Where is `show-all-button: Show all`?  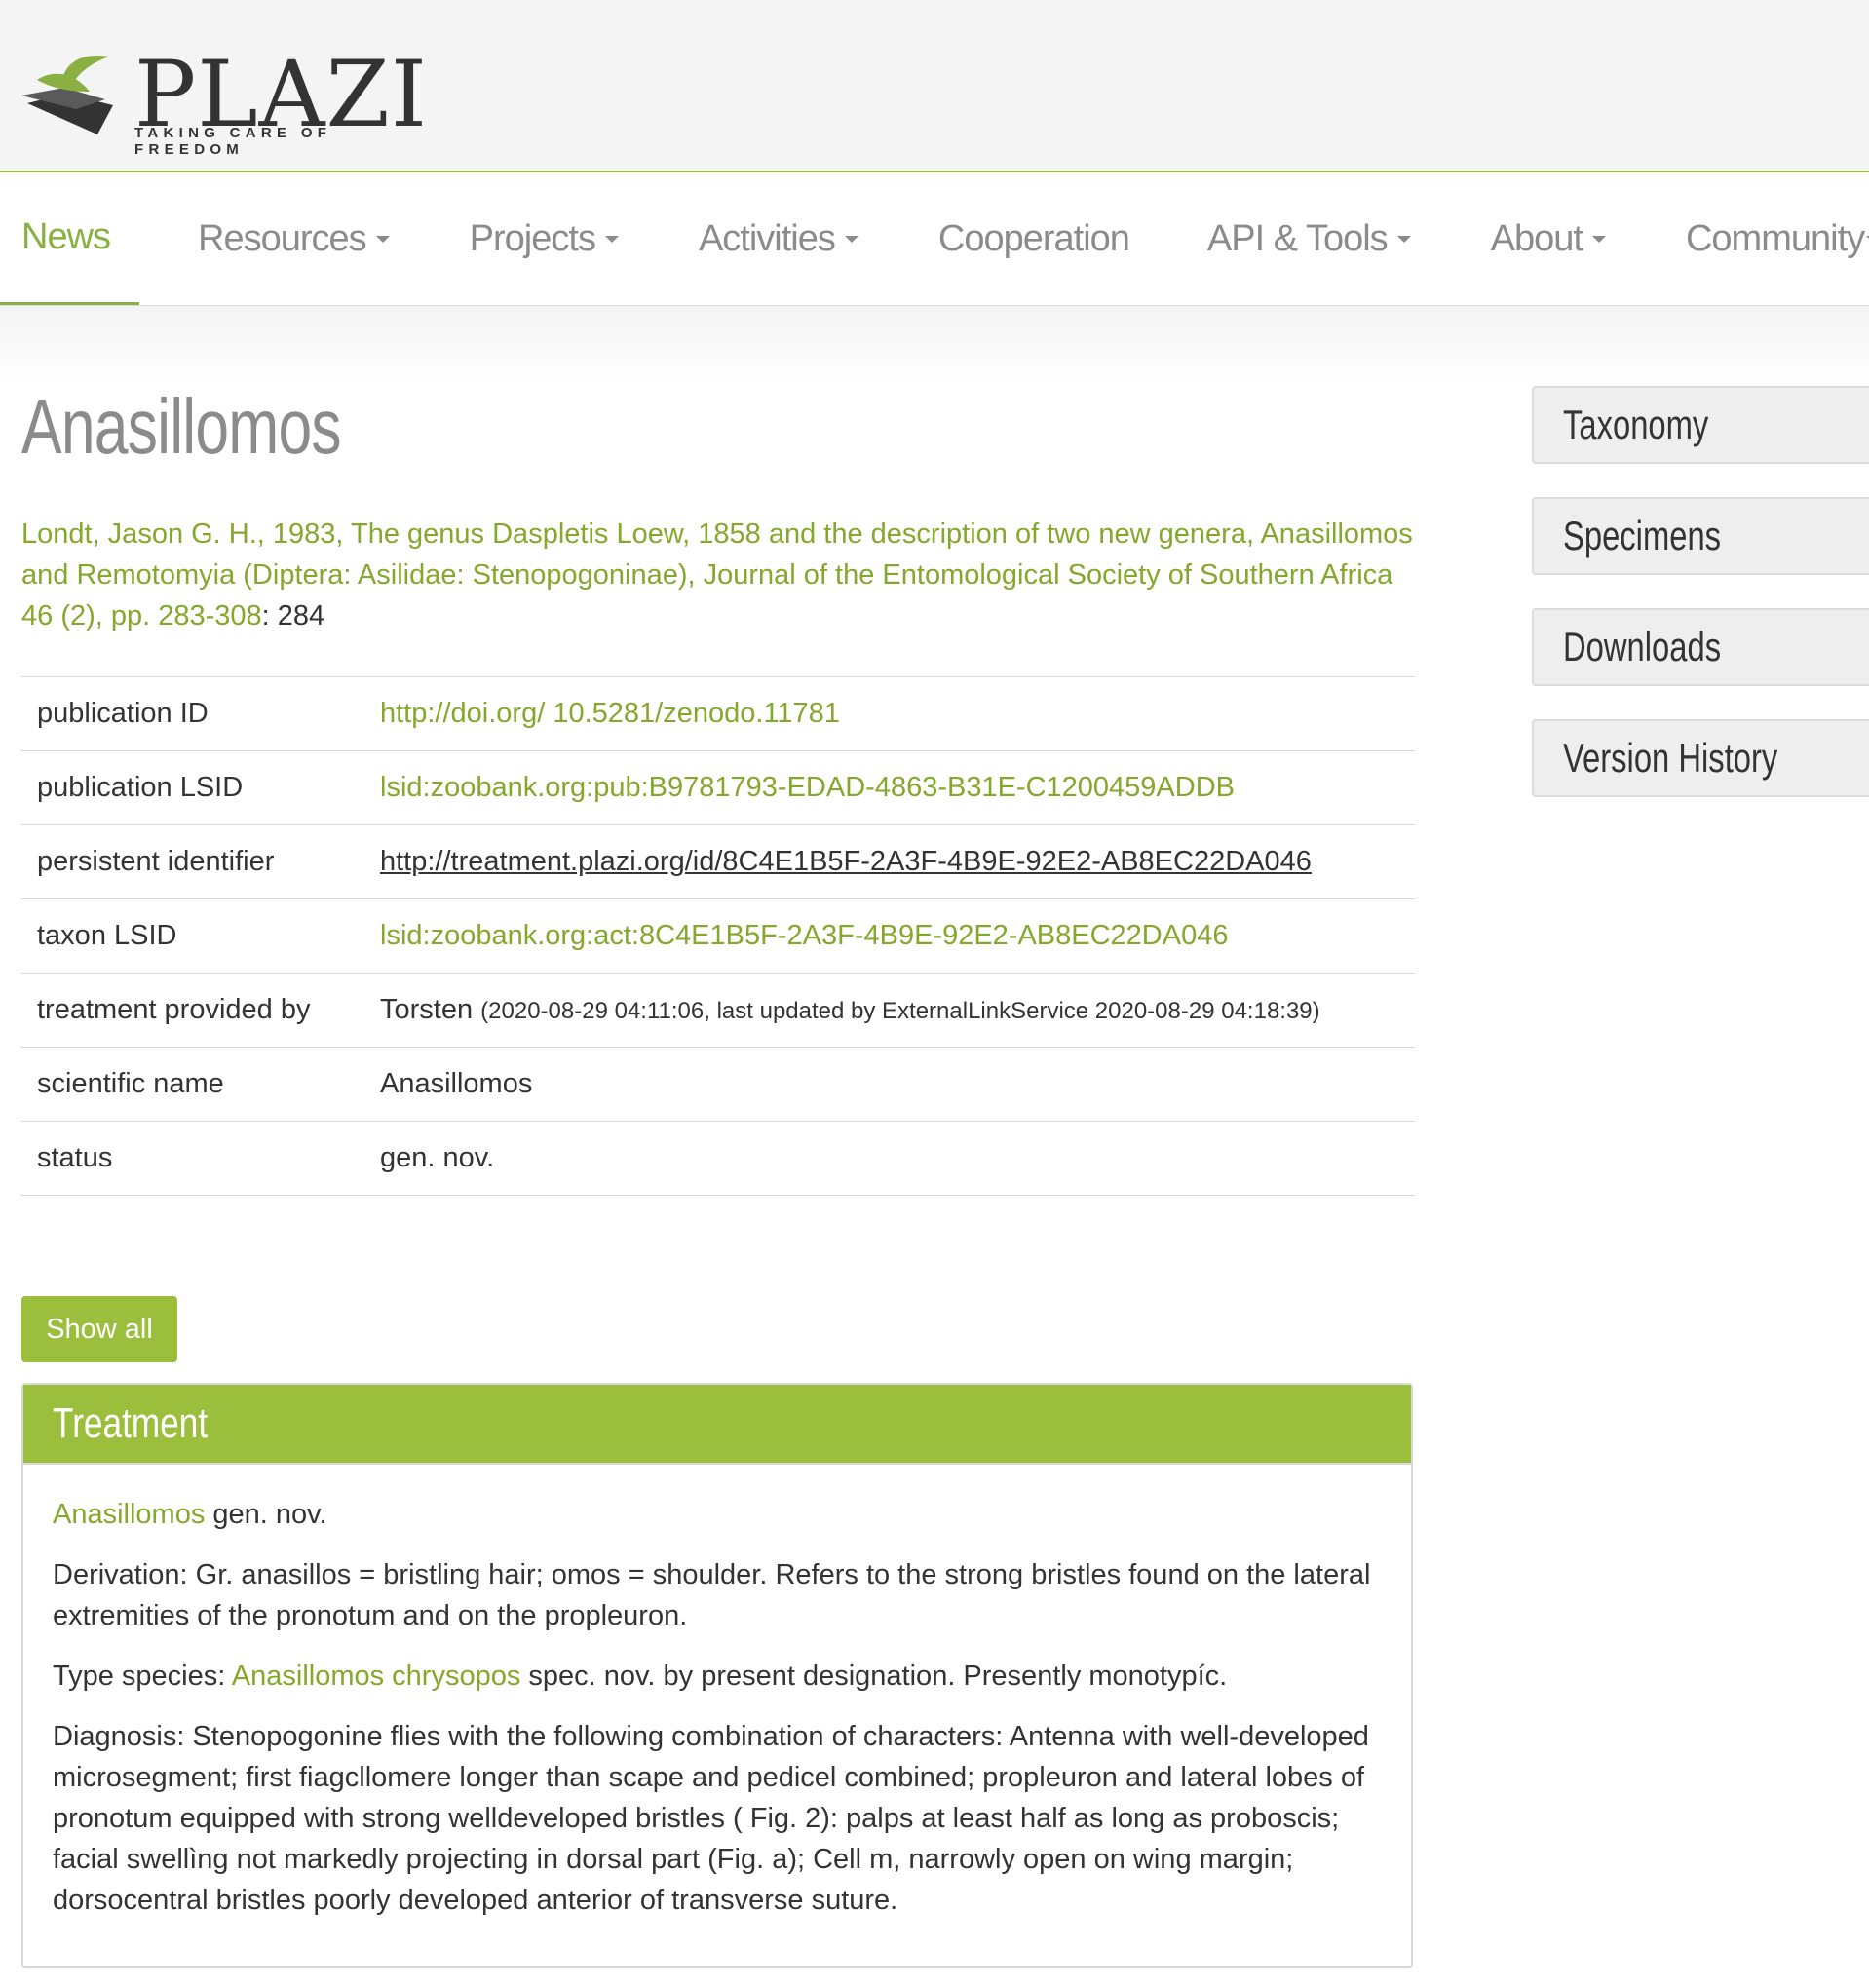 show-all-button: Show all is located at coordinates (99, 1329).